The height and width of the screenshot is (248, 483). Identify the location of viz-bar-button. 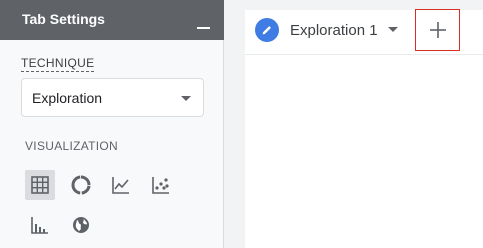
(40, 225).